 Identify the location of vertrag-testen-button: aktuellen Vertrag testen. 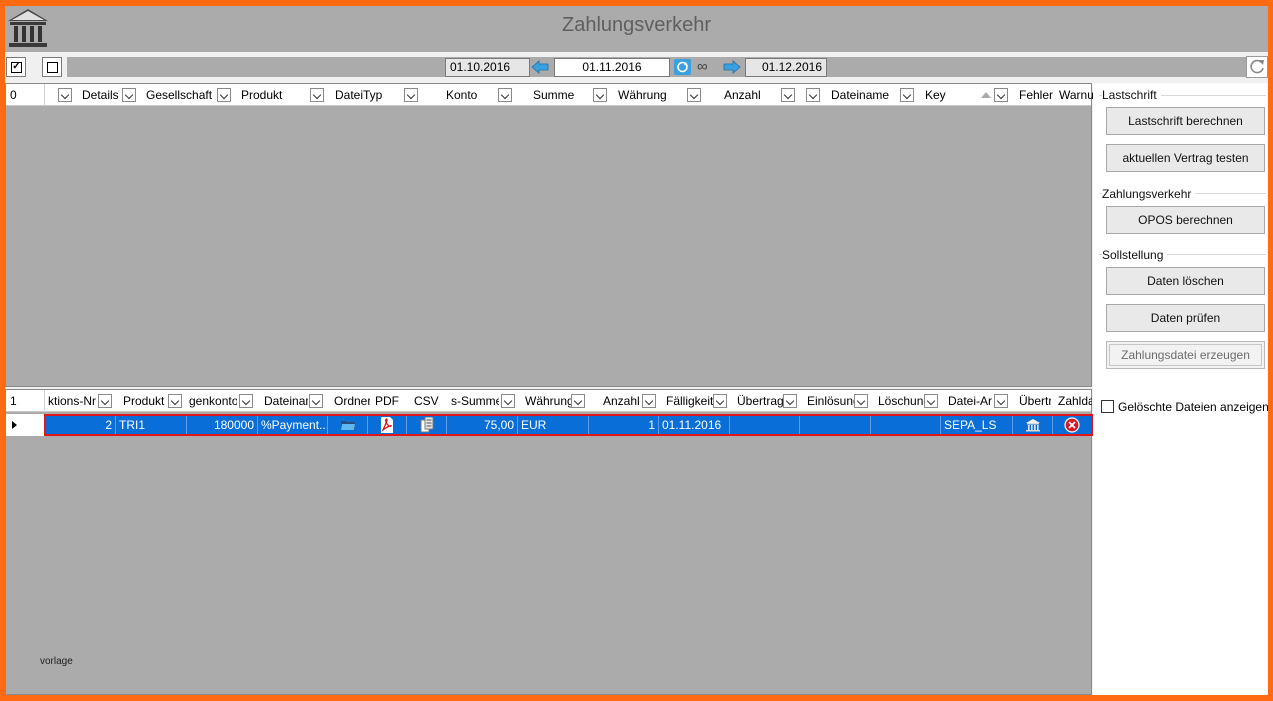
(1185, 158).